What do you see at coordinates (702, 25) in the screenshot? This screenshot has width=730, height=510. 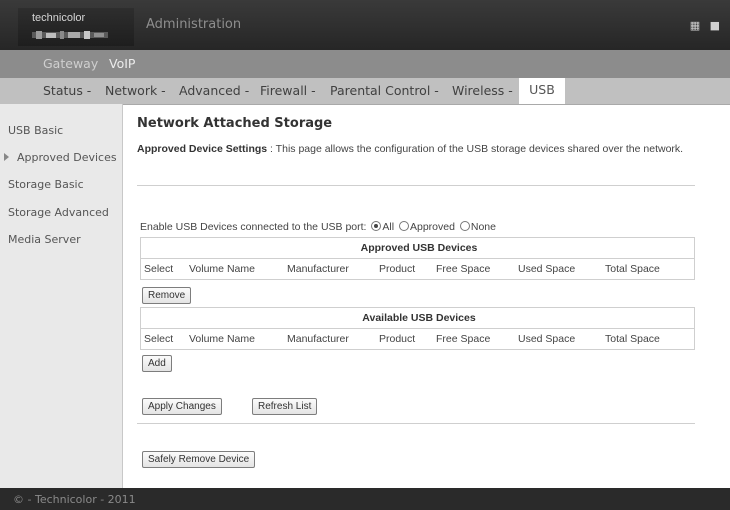 I see `header-icons: ▦ ■` at bounding box center [702, 25].